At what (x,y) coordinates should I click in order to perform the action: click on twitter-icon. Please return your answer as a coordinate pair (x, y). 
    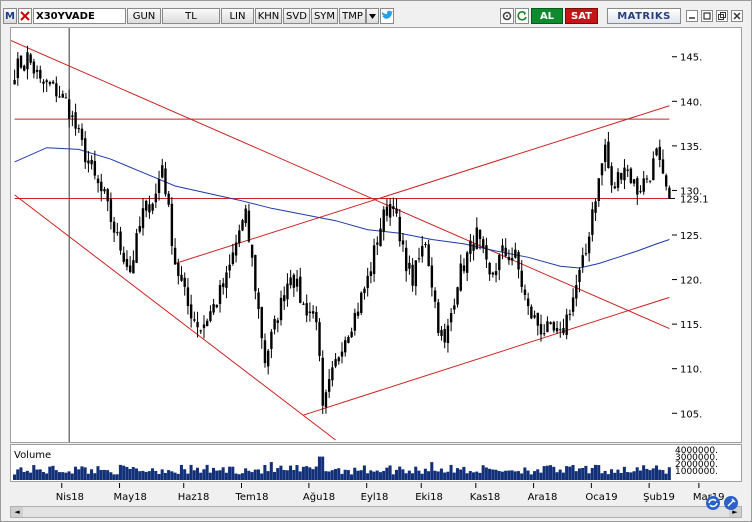
    Looking at the image, I should click on (387, 16).